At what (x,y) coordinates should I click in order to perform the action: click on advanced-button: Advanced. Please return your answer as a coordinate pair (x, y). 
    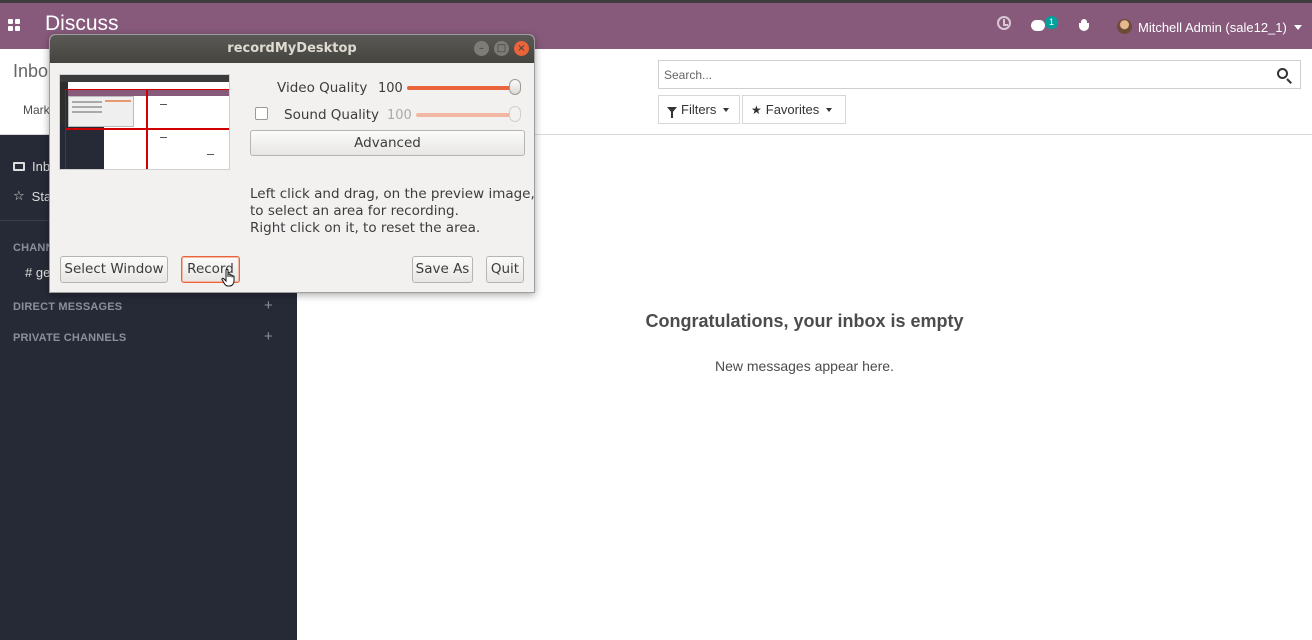
    Looking at the image, I should click on (387, 143).